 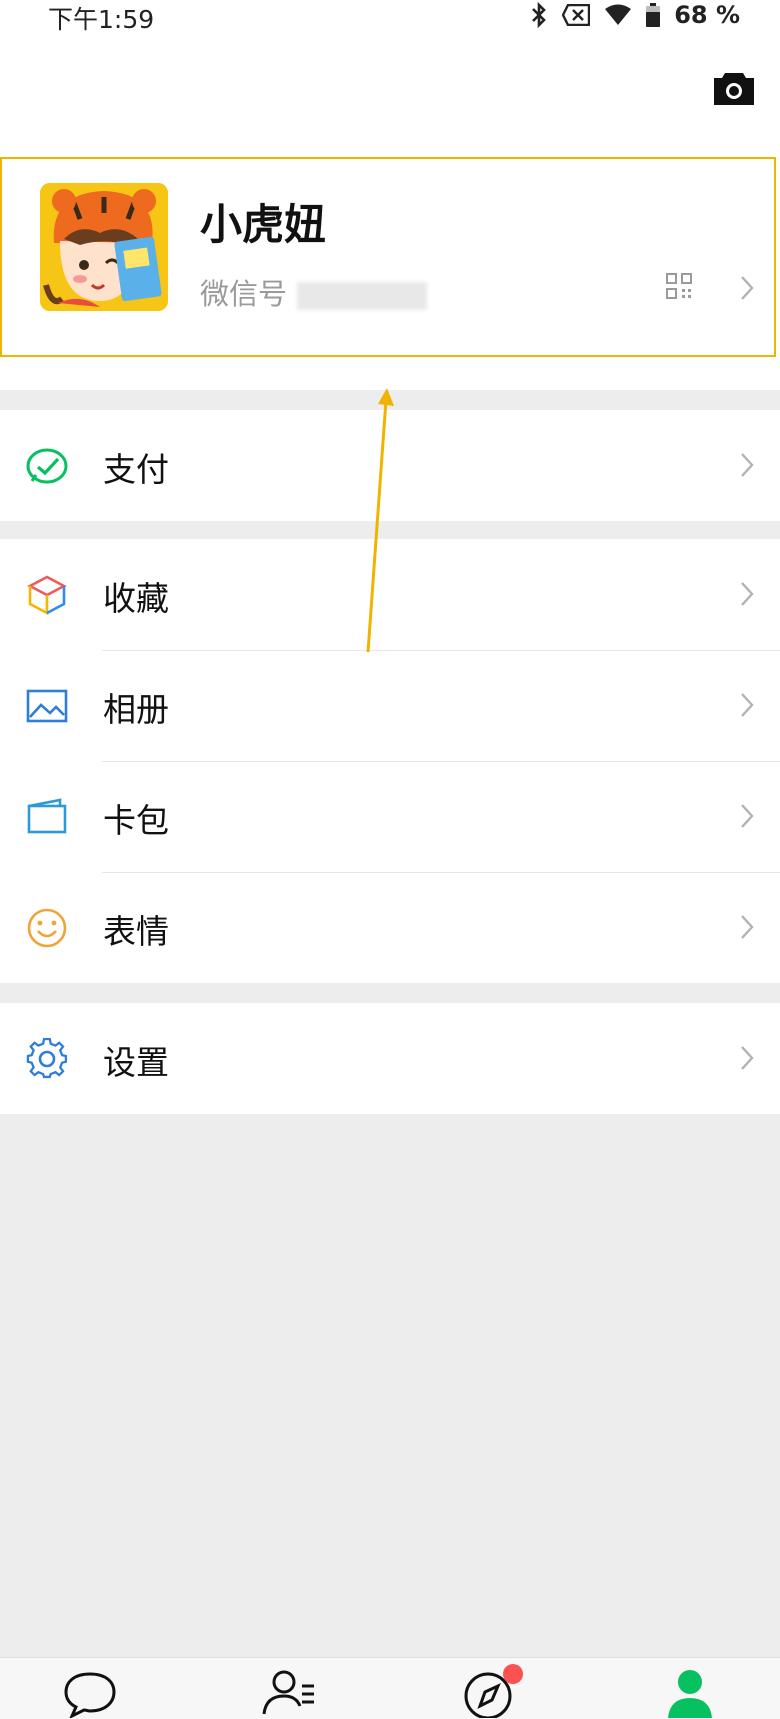 What do you see at coordinates (47, 466) in the screenshot?
I see `wallet-check-icon` at bounding box center [47, 466].